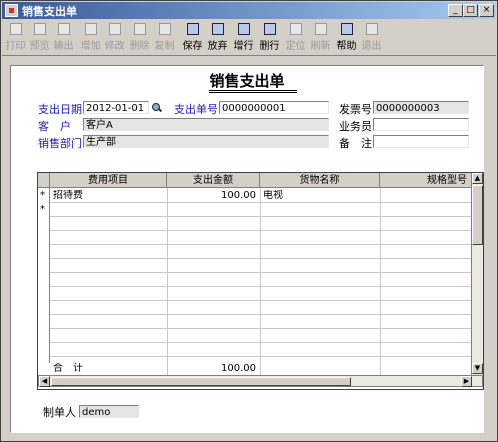  Describe the element at coordinates (295, 37) in the screenshot. I see `locate-button: 定位` at that location.